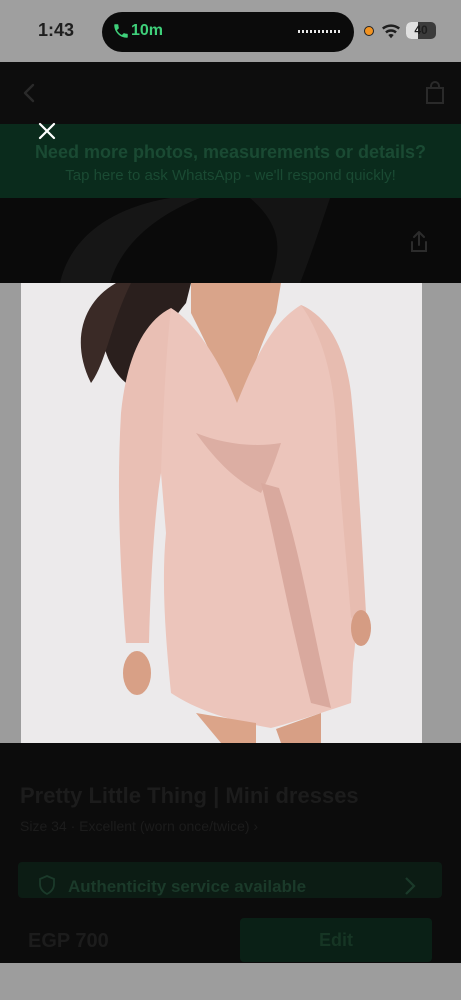 This screenshot has width=461, height=1000. I want to click on call-duration: 10m, so click(147, 30).